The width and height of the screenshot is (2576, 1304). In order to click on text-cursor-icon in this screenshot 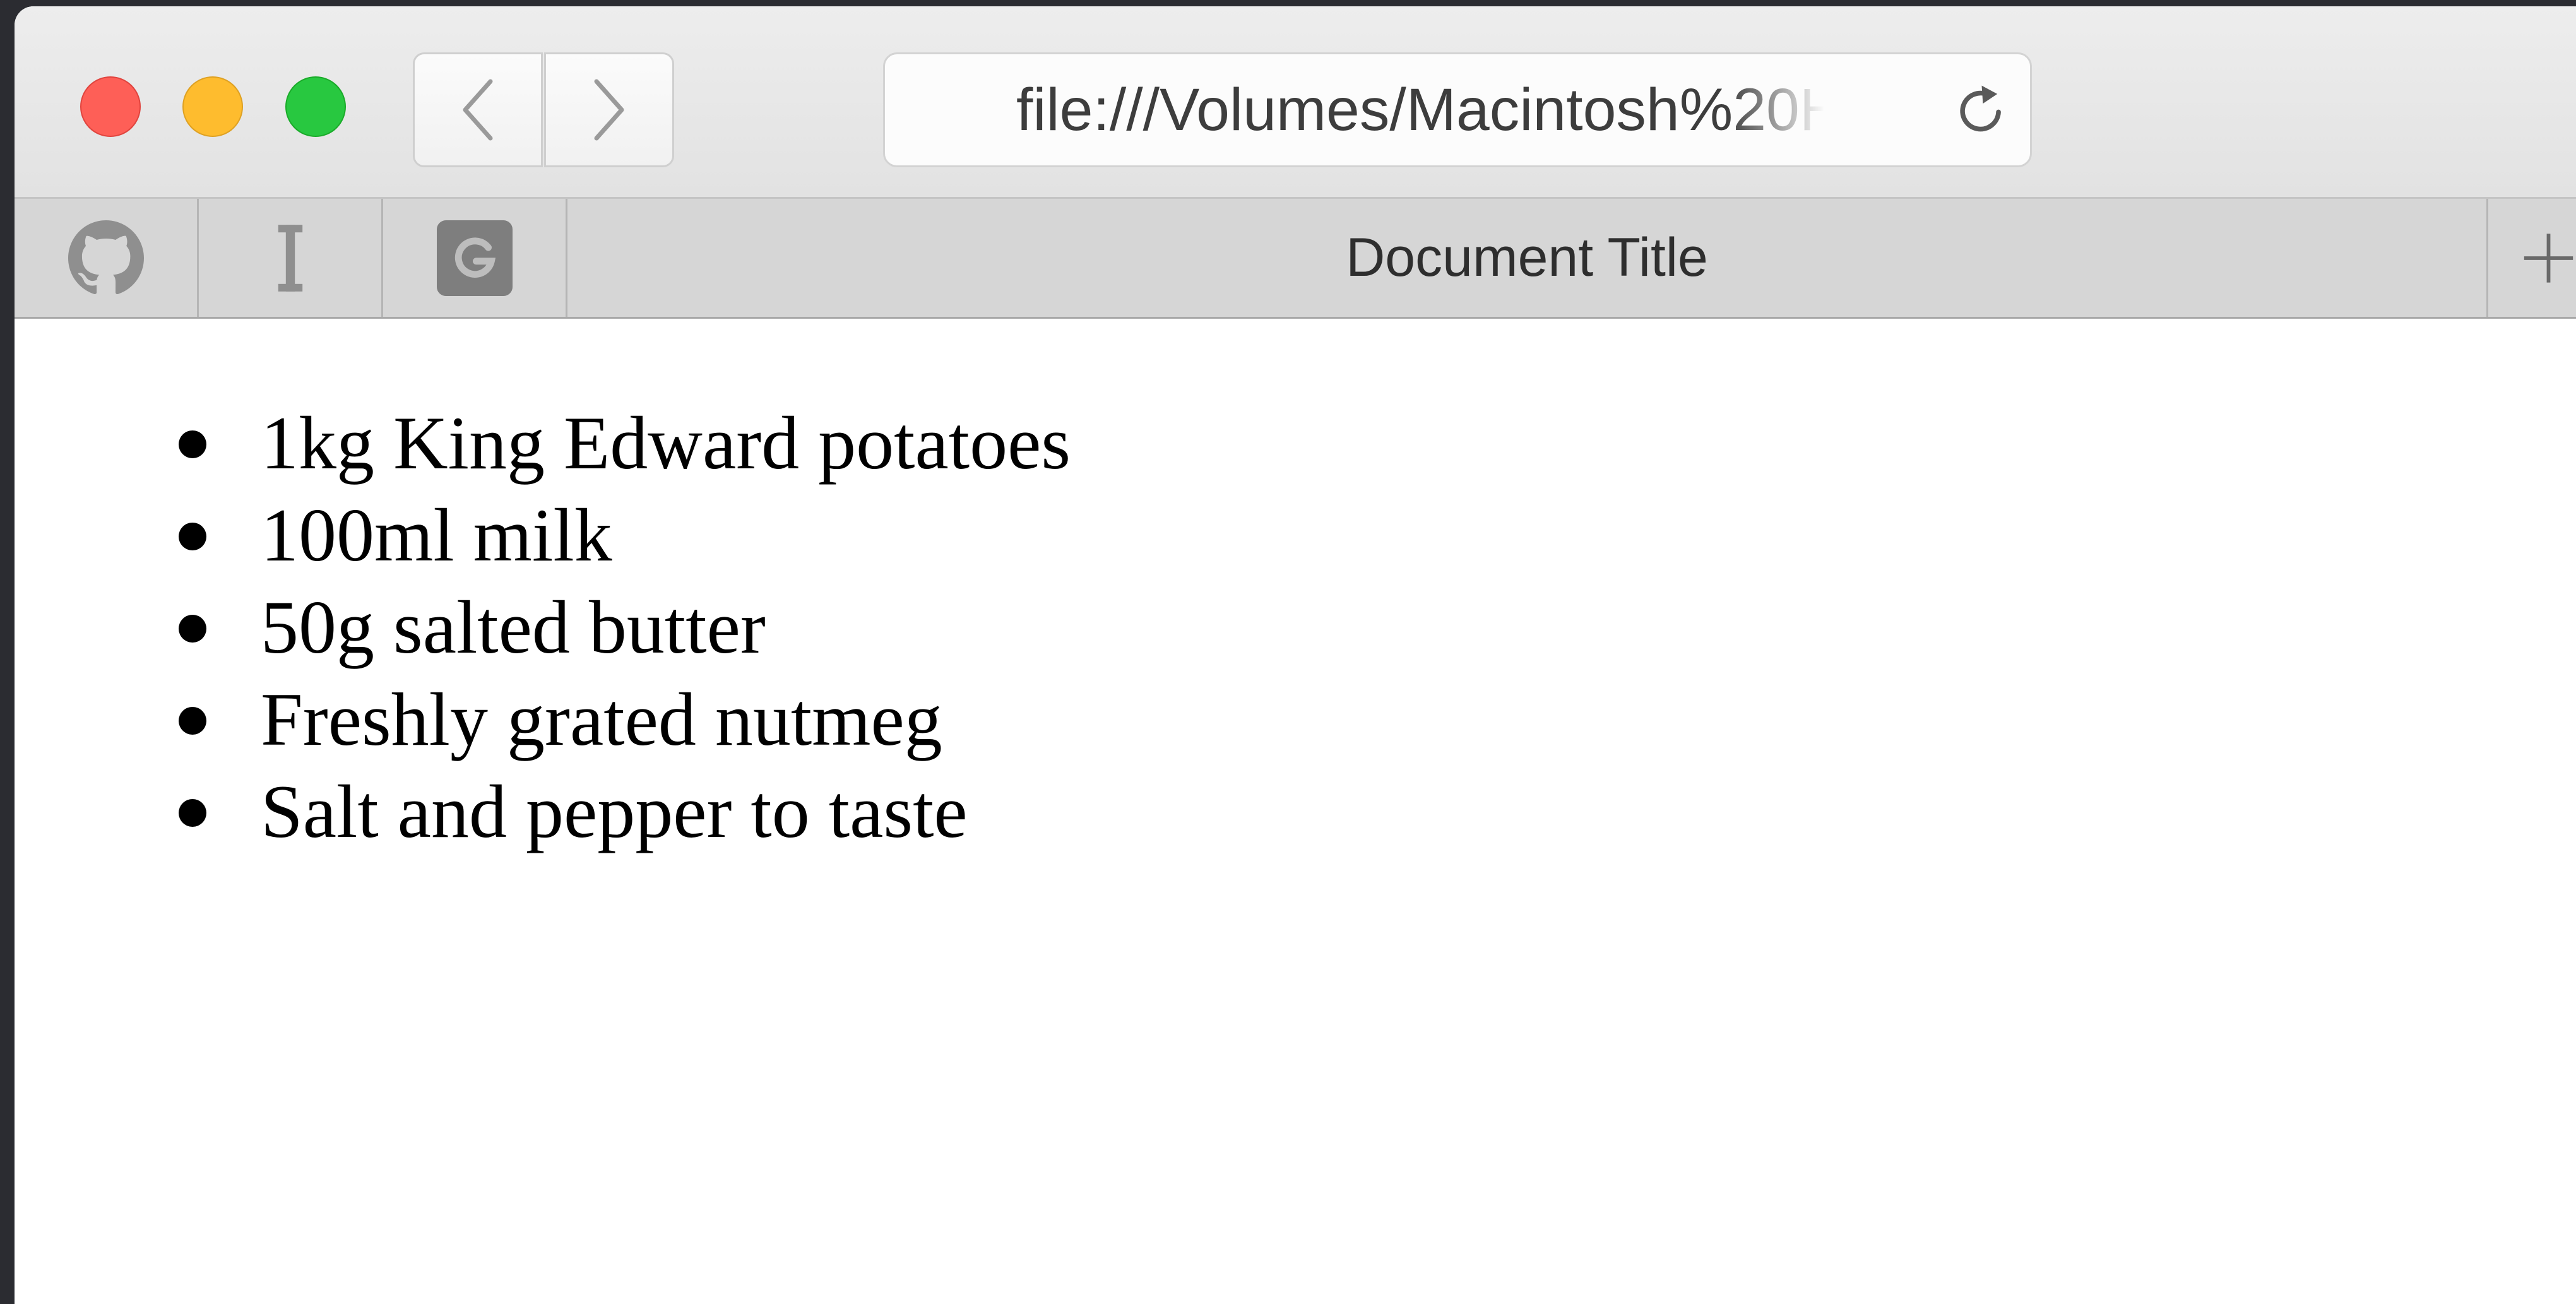, I will do `click(290, 258)`.